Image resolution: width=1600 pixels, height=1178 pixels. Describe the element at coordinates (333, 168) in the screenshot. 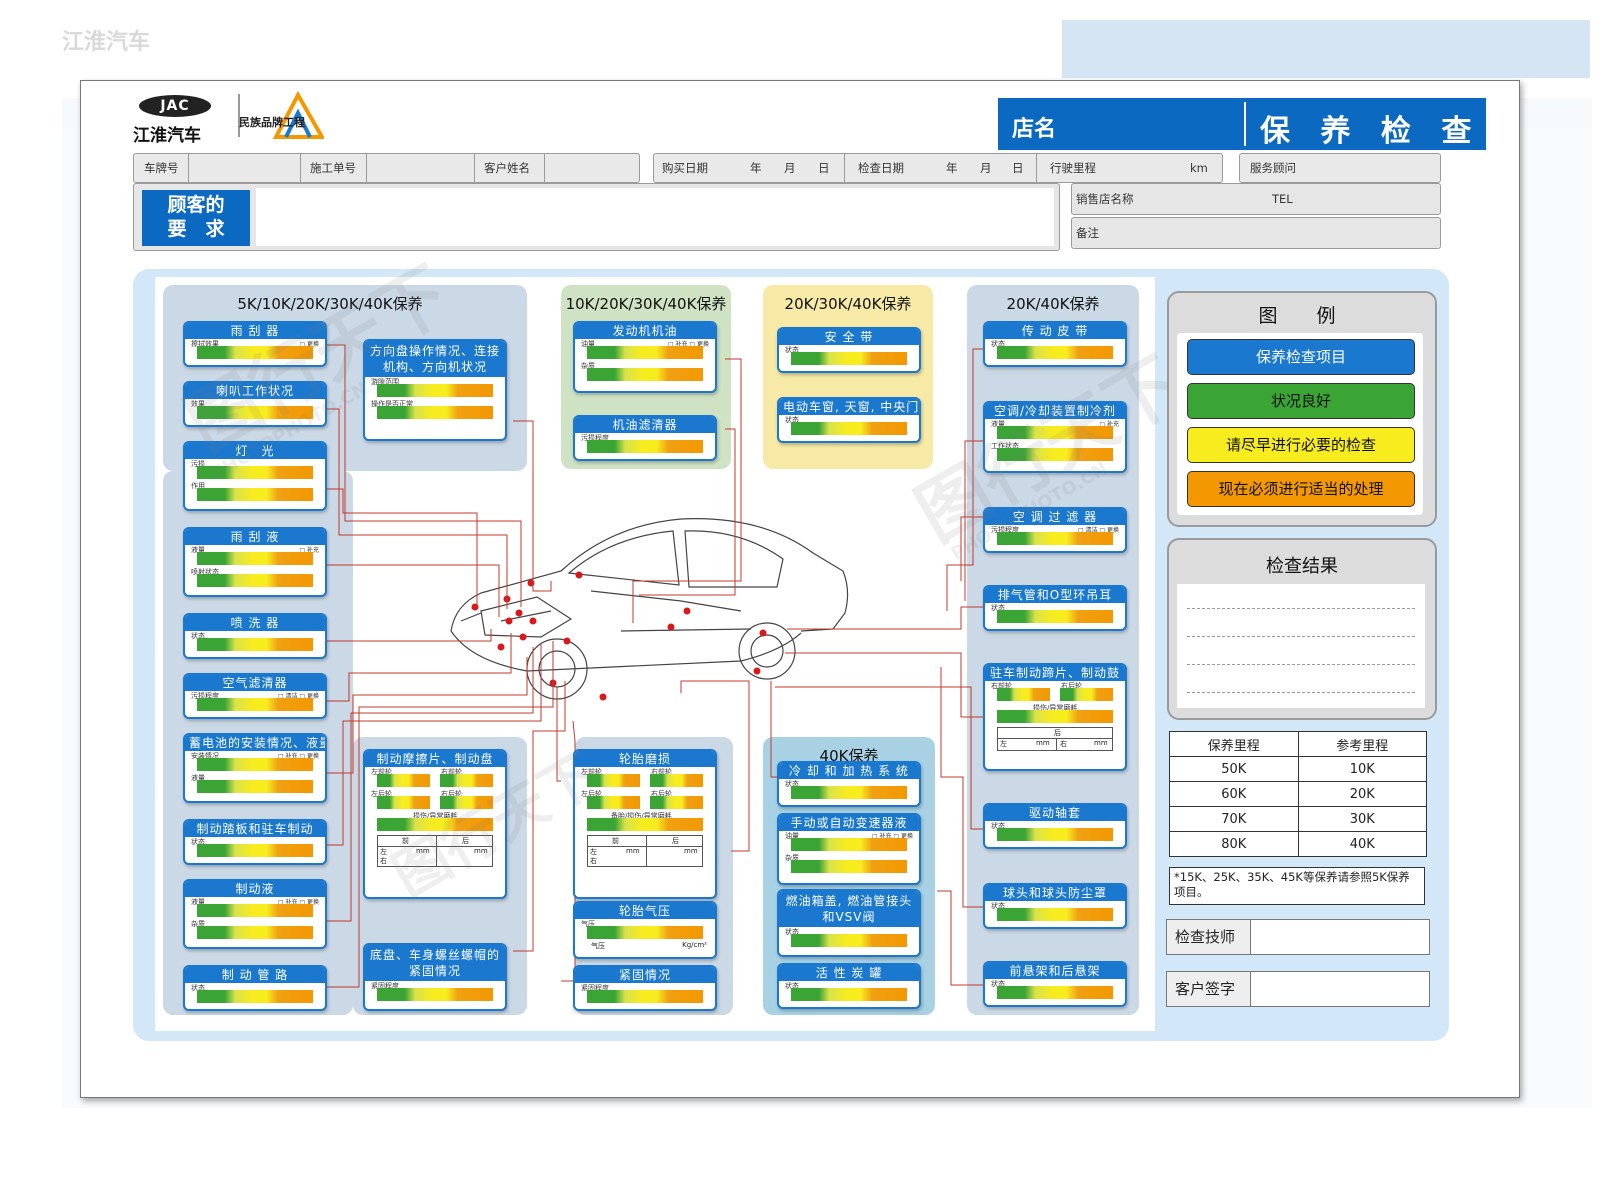

I see `work-order-label: 施工单号` at that location.